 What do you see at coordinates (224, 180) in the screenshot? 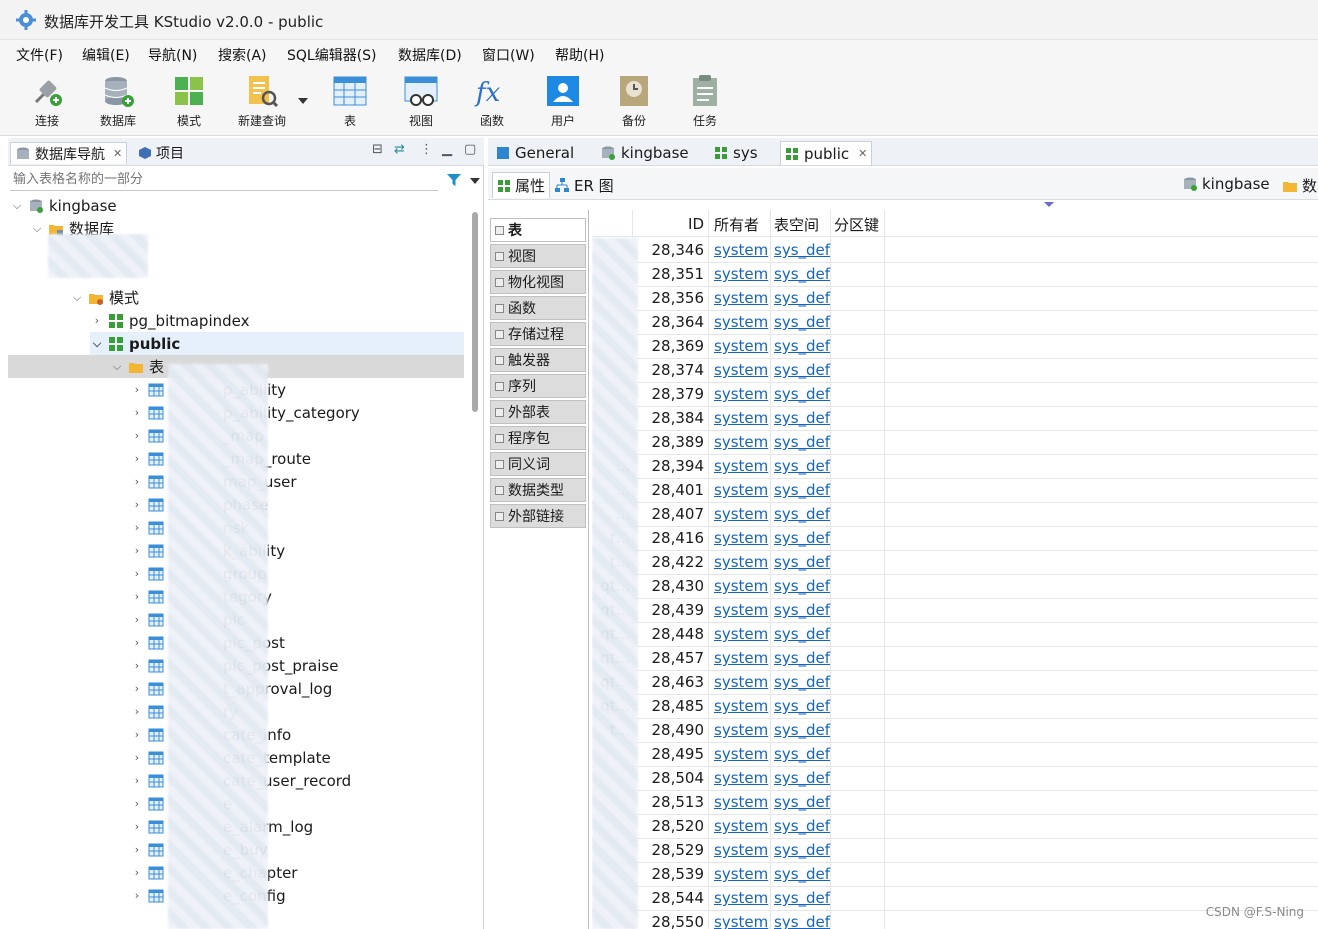
I see `table-filter-input` at bounding box center [224, 180].